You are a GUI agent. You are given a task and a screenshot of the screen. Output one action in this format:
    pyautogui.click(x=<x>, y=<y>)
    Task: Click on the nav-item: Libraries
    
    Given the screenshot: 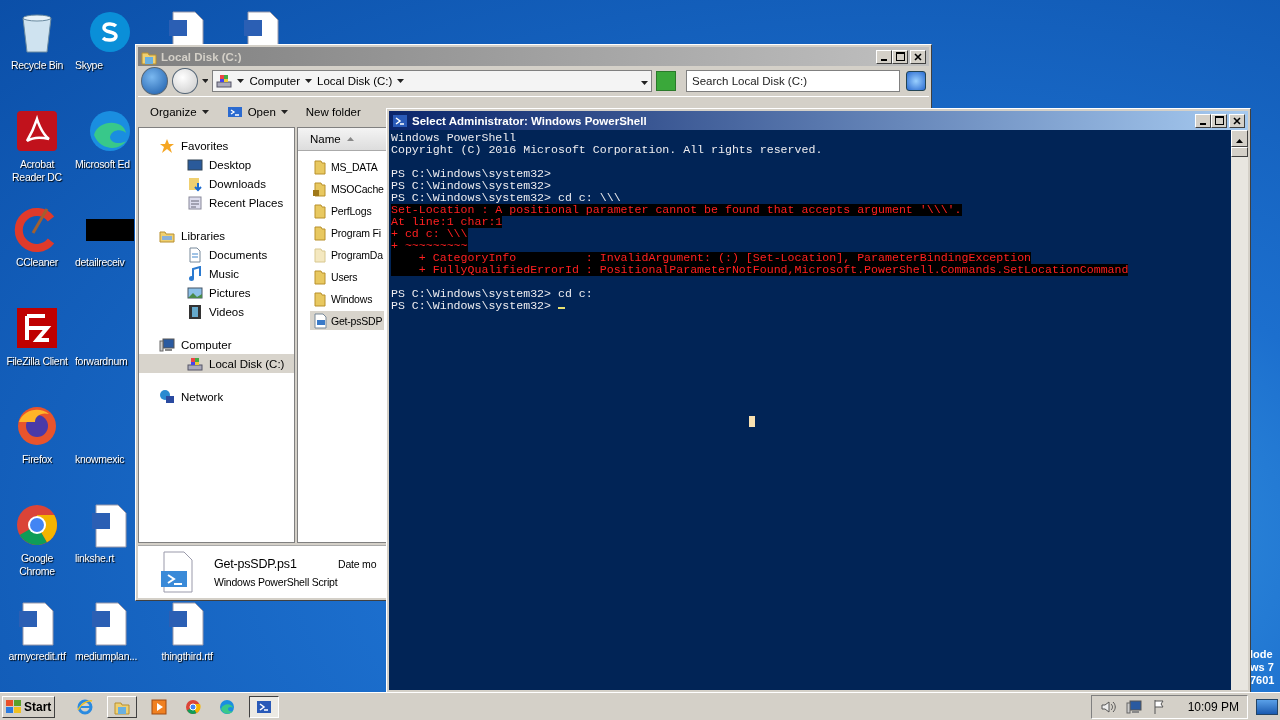 What is the action you would take?
    pyautogui.click(x=216, y=235)
    